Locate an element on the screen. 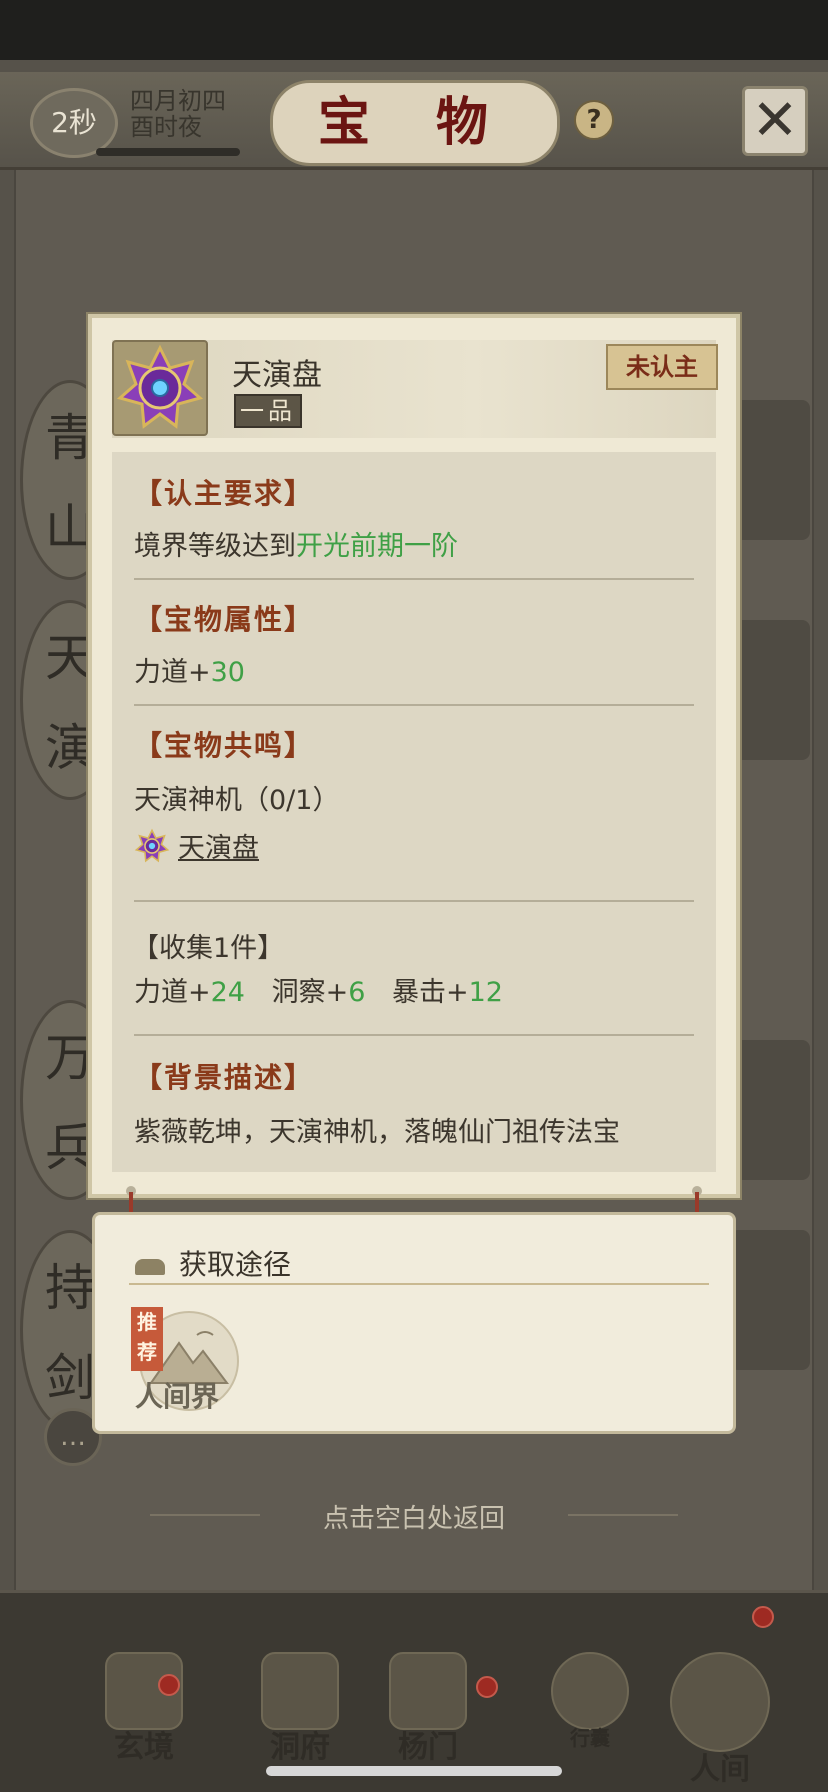  bonus-value: 6 is located at coordinates (357, 992).